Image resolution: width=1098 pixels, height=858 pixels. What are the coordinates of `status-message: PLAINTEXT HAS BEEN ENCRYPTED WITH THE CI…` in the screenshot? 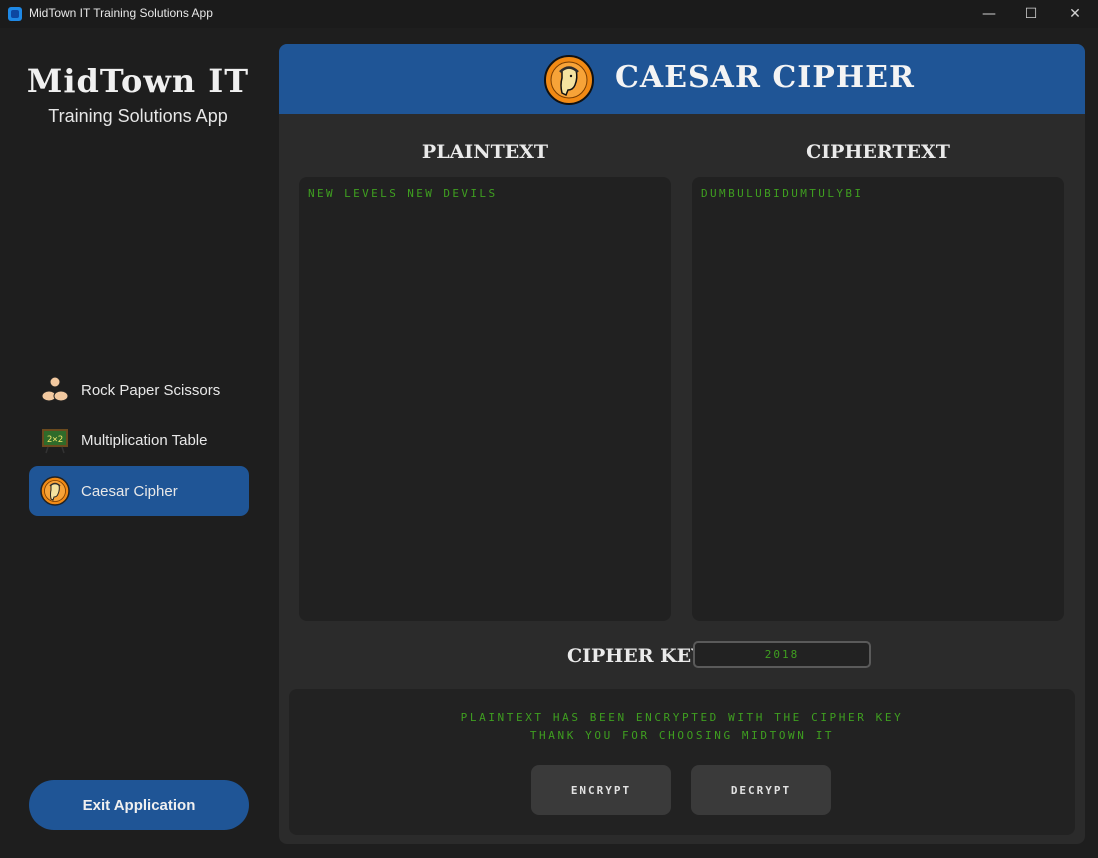 It's located at (682, 717).